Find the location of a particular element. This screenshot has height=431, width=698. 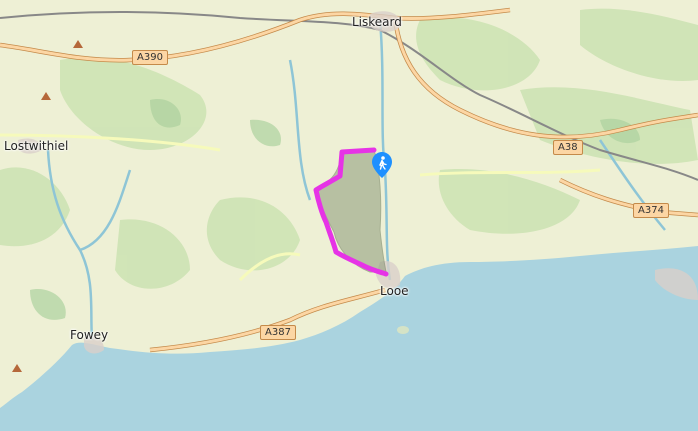

road-label-a390: A390 is located at coordinates (150, 57).